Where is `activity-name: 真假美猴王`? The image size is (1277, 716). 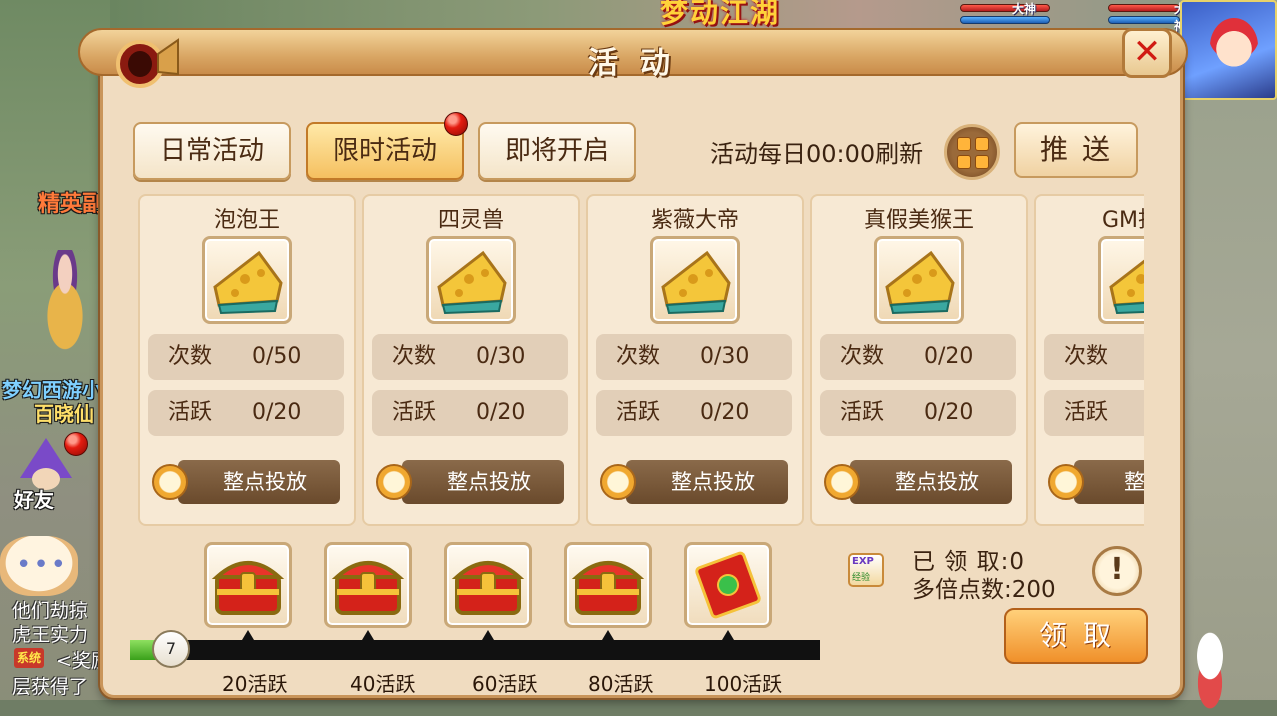
activity-name: 真假美猴王 is located at coordinates (918, 220).